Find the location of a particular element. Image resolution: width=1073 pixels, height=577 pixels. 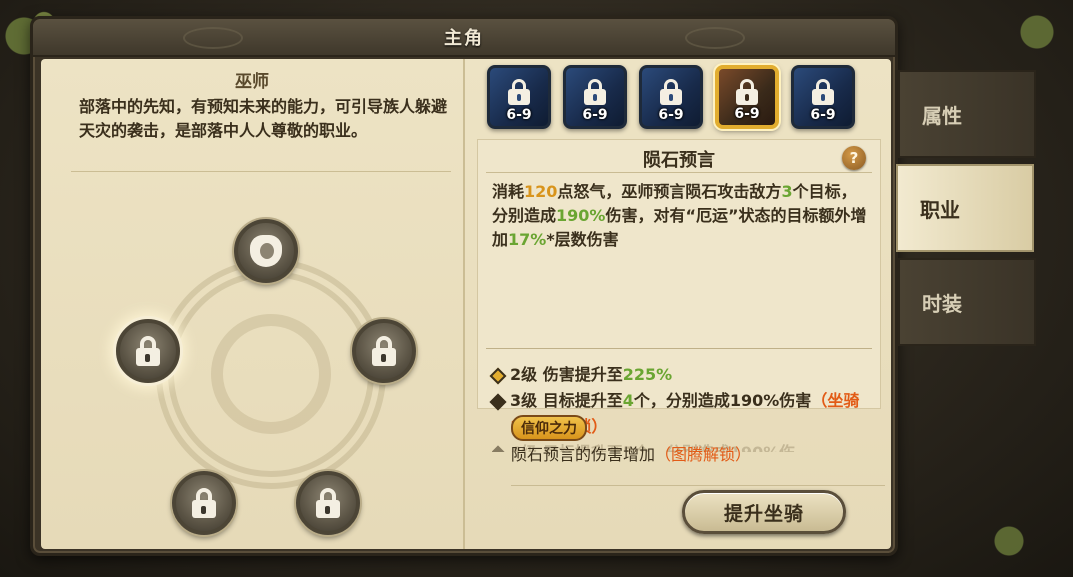

faith-badge: 信仰之力 is located at coordinates (549, 428).